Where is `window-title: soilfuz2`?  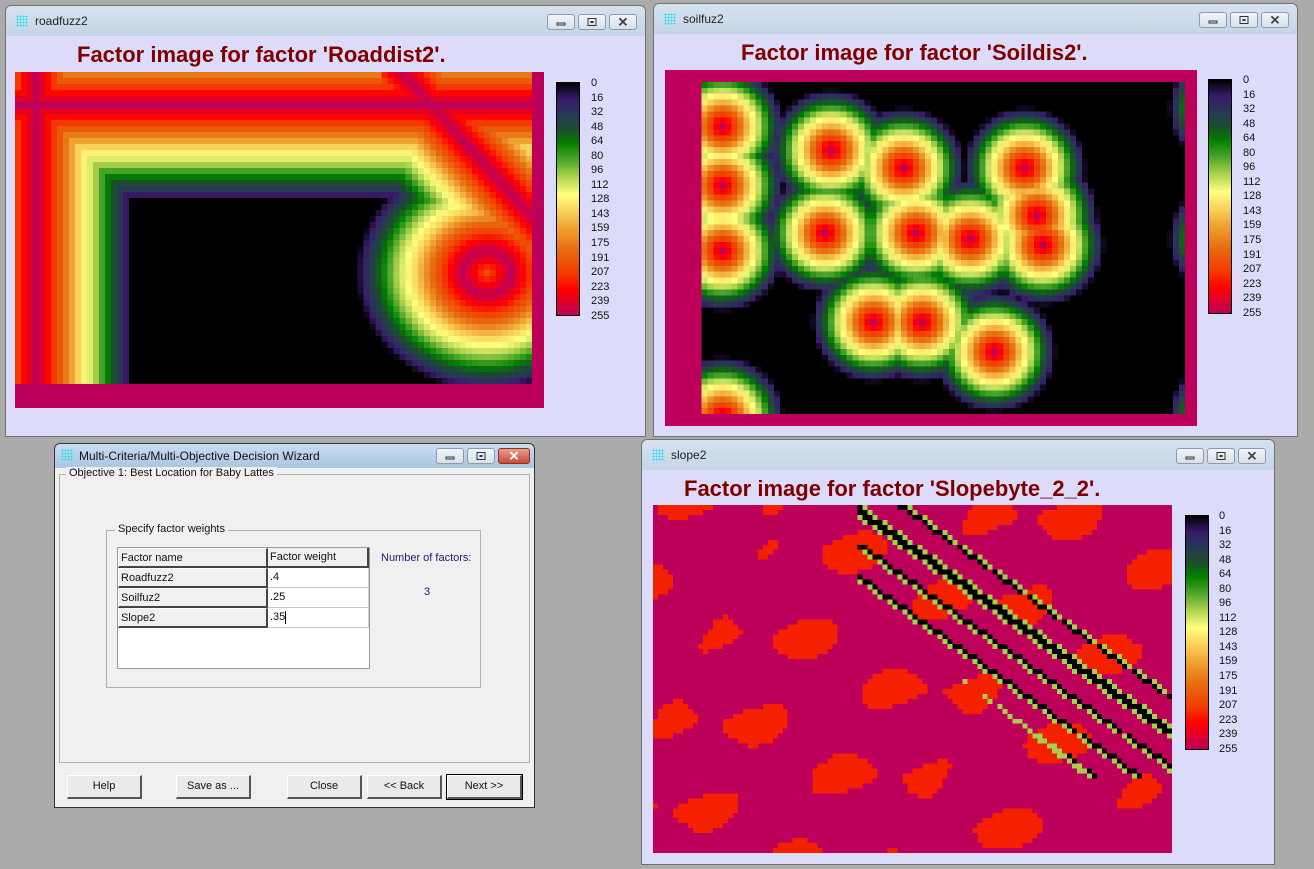 window-title: soilfuz2 is located at coordinates (703, 19).